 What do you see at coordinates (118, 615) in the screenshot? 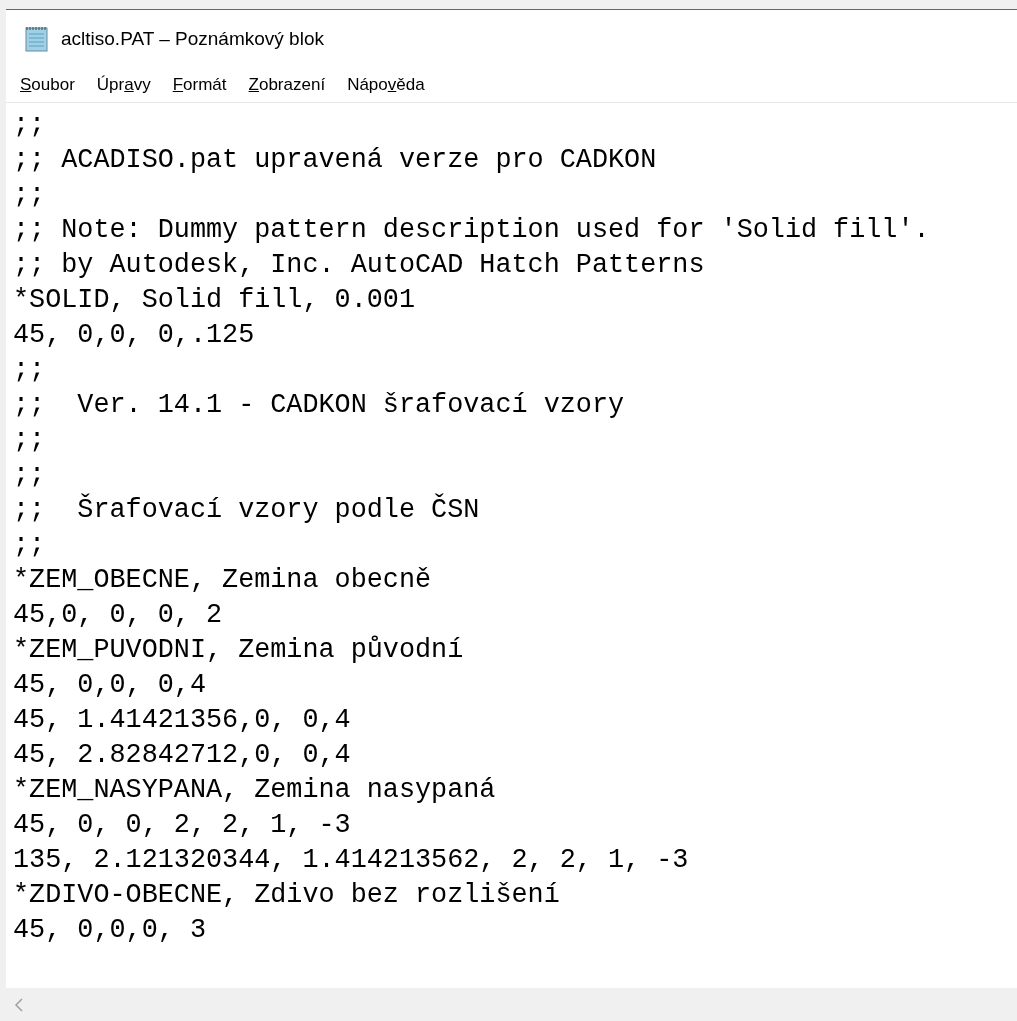
I see `text-line: 45,0, 0, 0, 2` at bounding box center [118, 615].